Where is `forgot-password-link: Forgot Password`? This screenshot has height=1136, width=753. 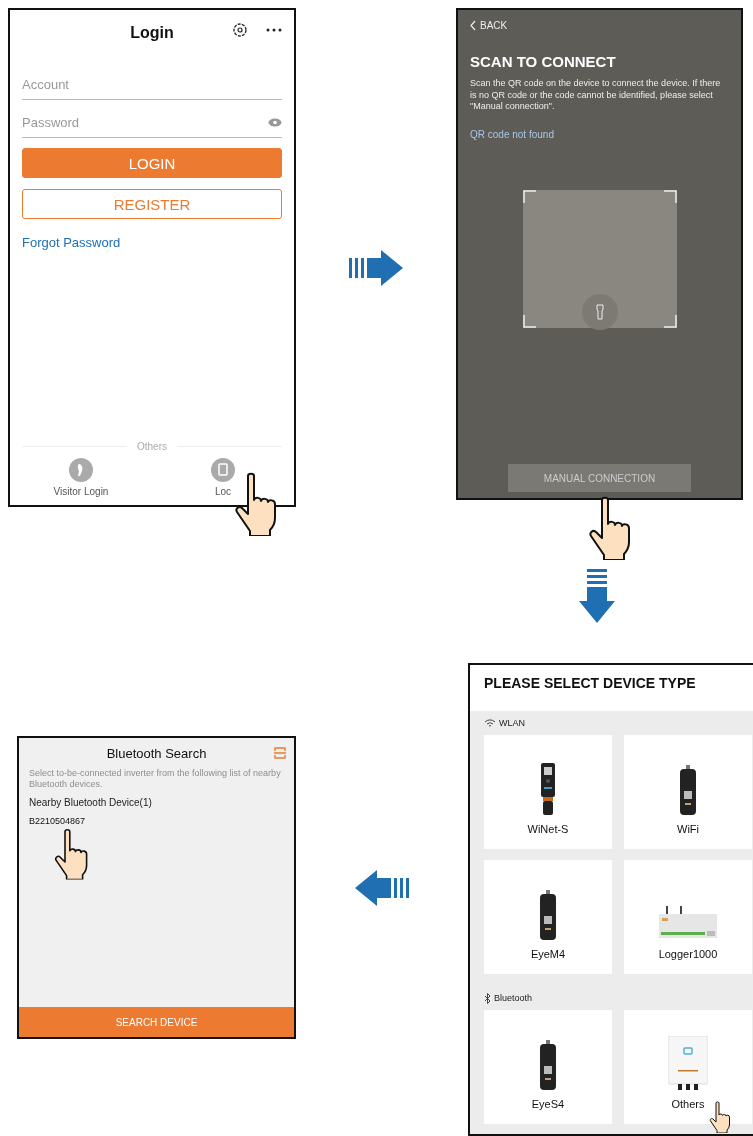 forgot-password-link: Forgot Password is located at coordinates (152, 242).